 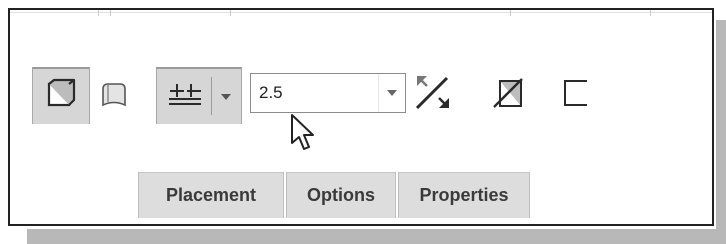 What do you see at coordinates (211, 96) in the screenshot?
I see `depth-group-separator` at bounding box center [211, 96].